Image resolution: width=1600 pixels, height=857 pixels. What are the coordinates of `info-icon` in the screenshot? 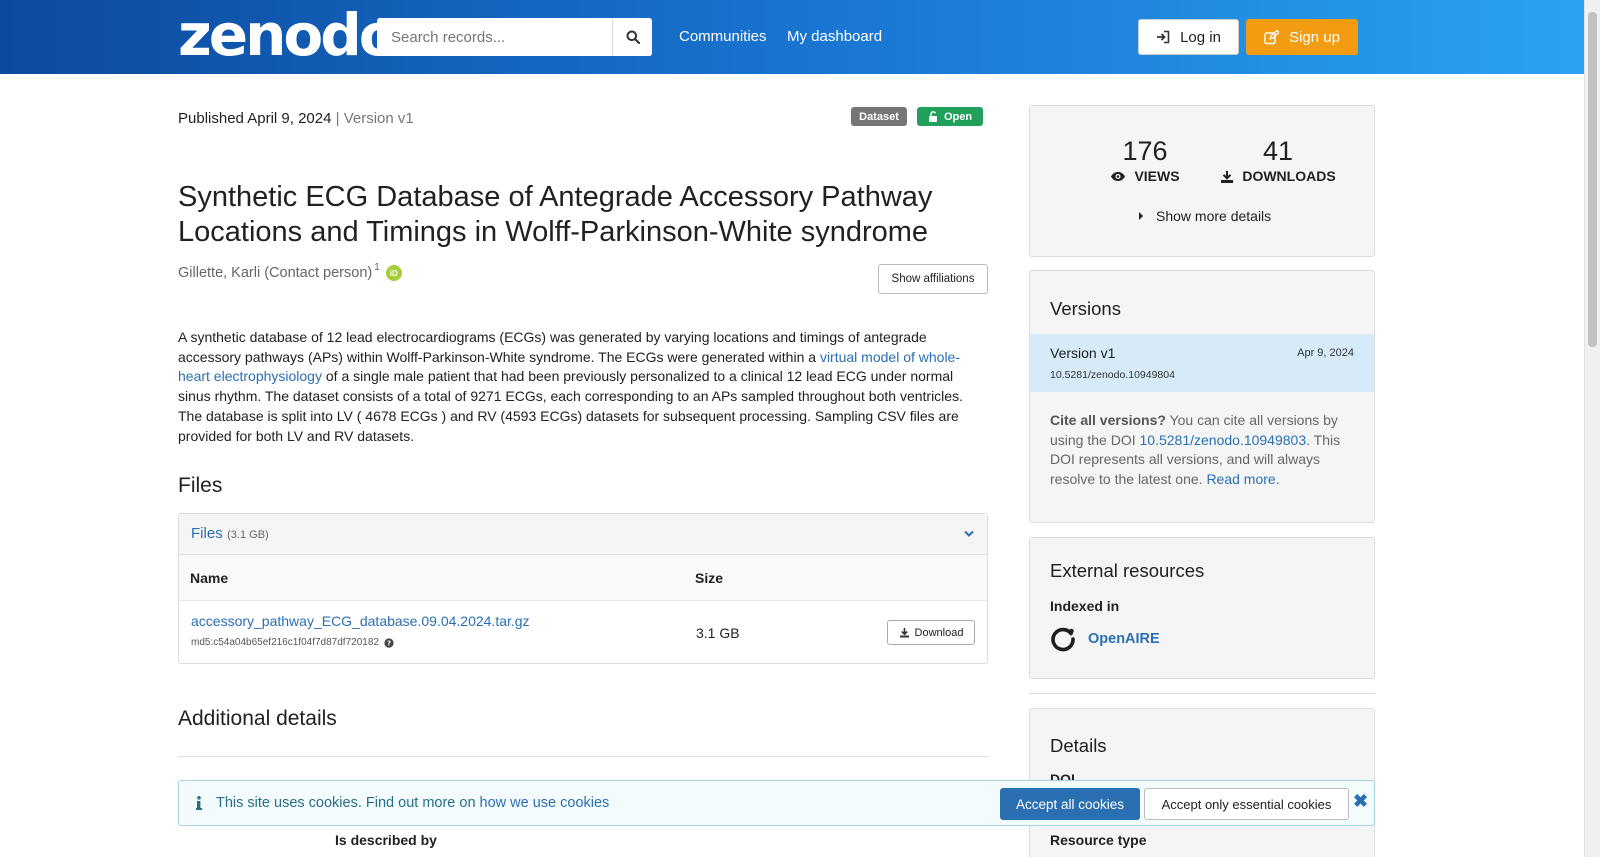 It's located at (199, 803).